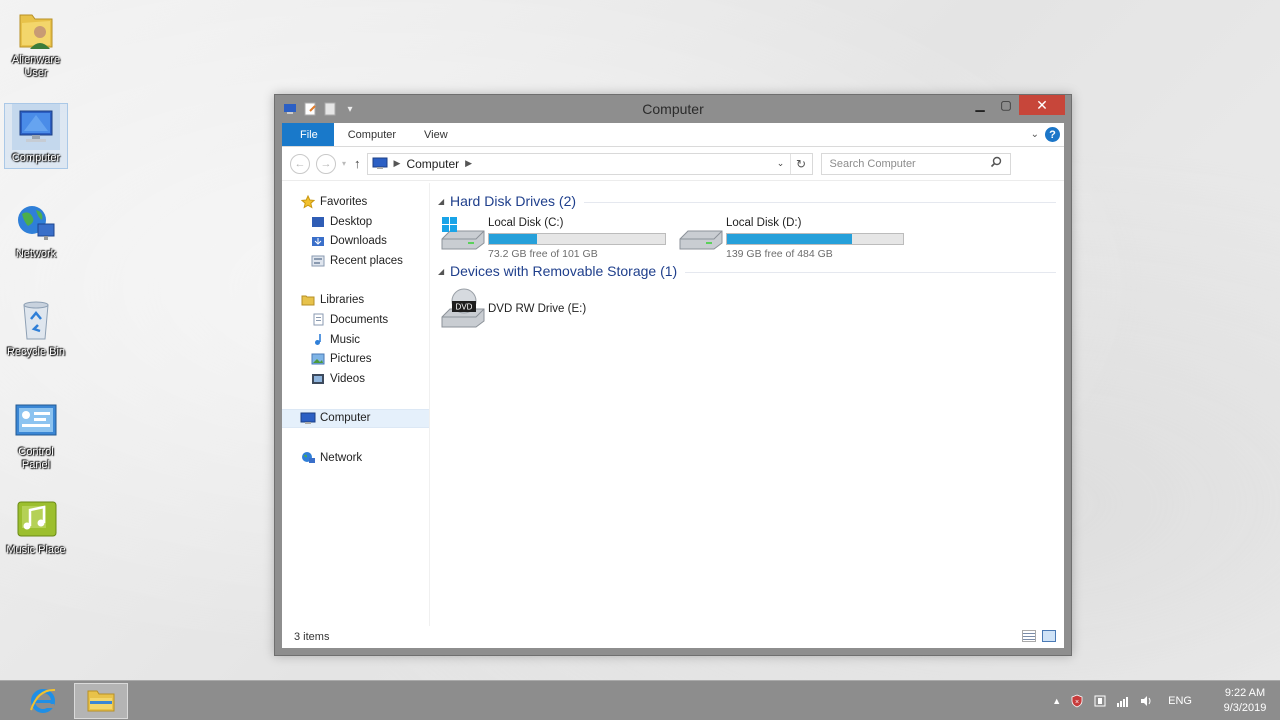 The height and width of the screenshot is (720, 1280). What do you see at coordinates (589, 163) in the screenshot?
I see `address-bar: ▶ Computer ▶ ⌄ ↻` at bounding box center [589, 163].